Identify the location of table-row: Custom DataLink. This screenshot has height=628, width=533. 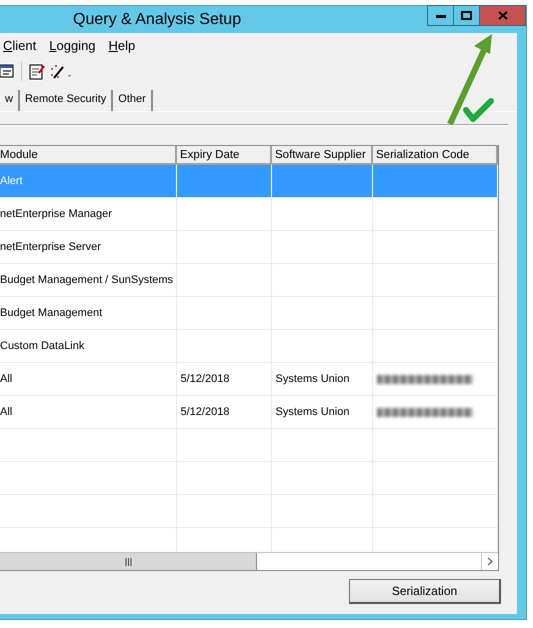
(248, 346).